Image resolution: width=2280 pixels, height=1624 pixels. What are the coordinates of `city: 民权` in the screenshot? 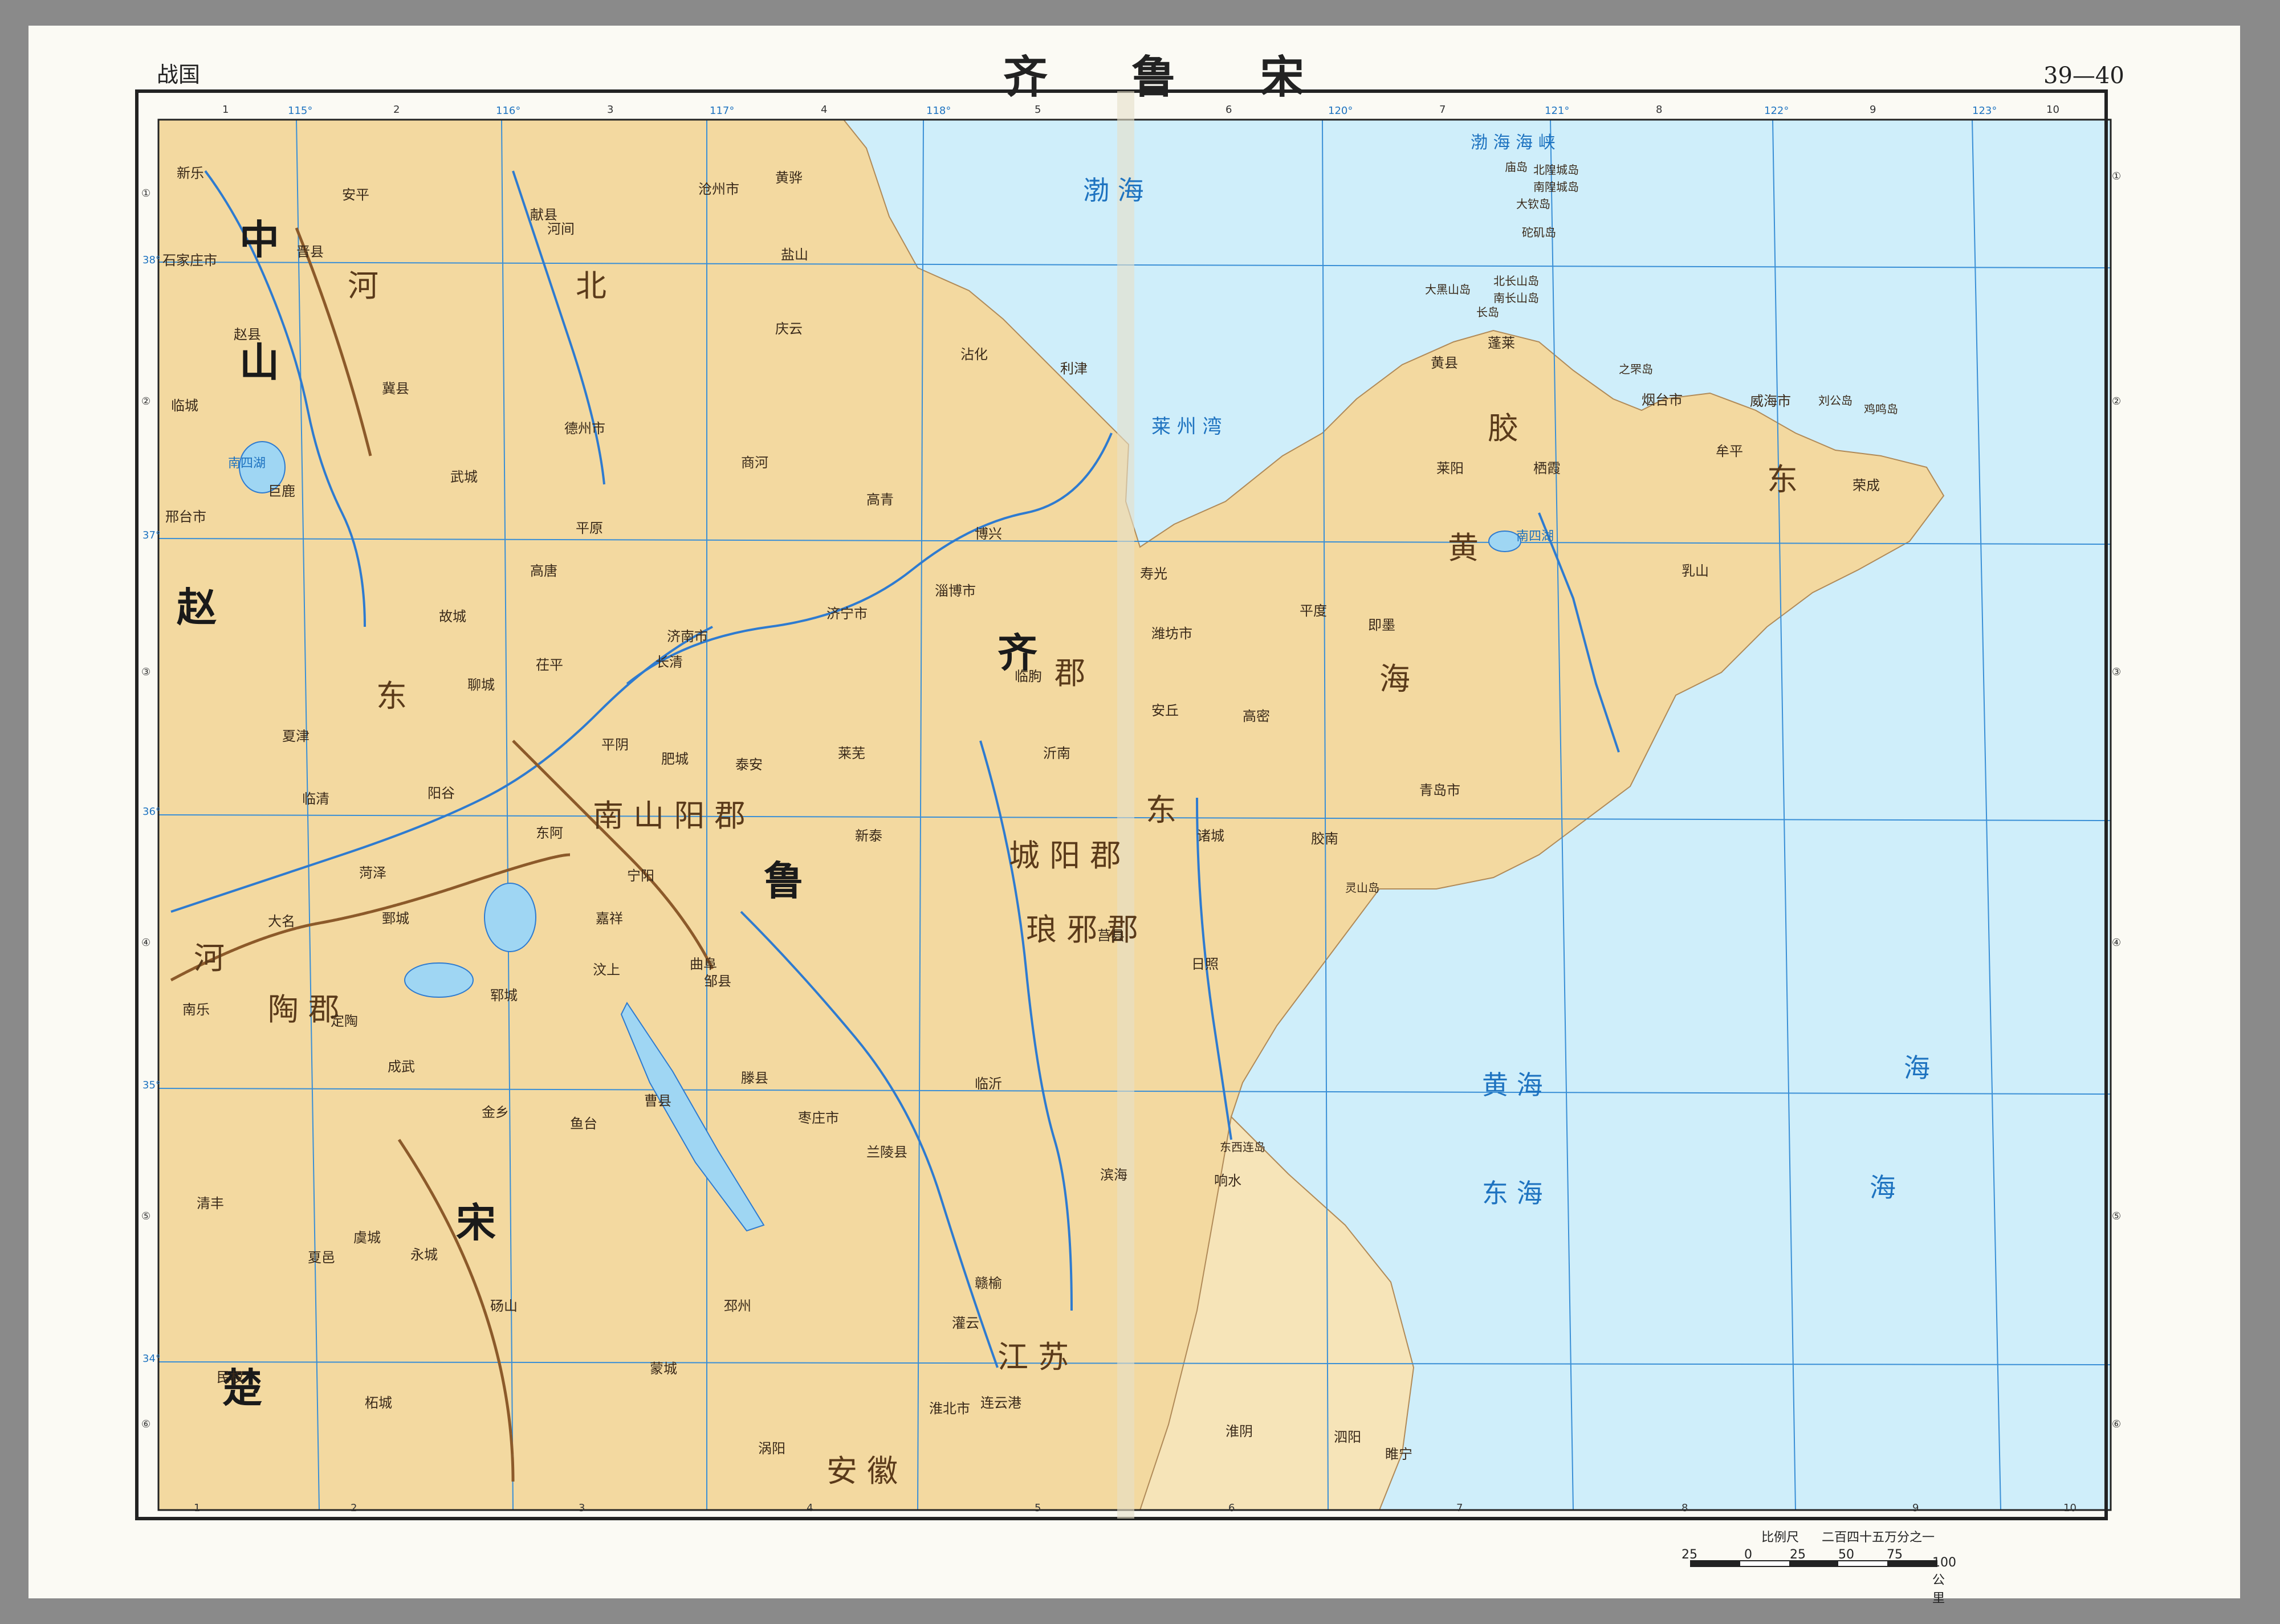 It's located at (230, 1377).